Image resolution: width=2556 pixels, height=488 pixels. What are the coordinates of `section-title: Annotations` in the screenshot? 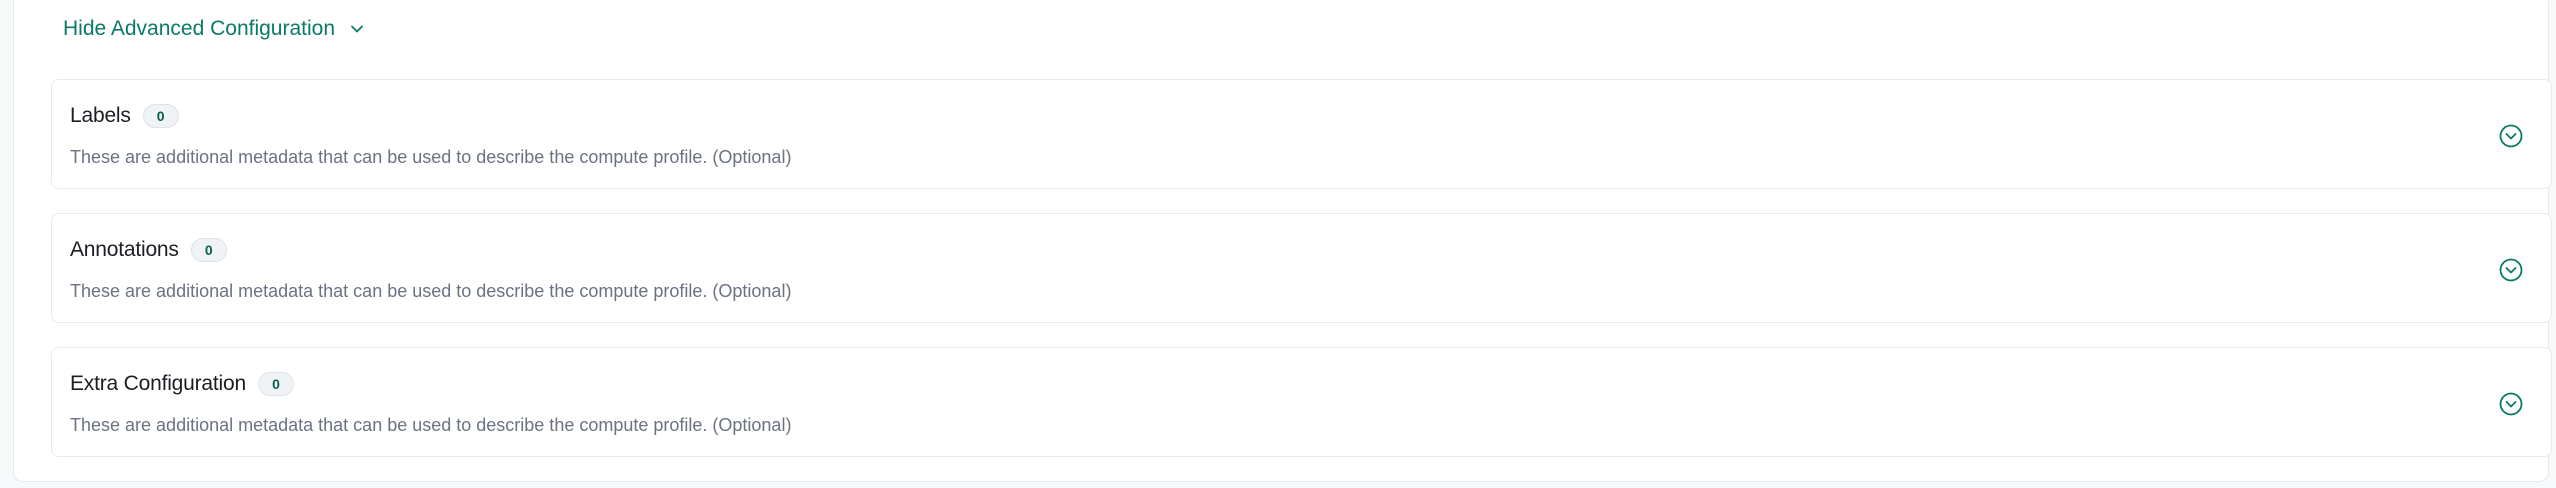 It's located at (124, 249).